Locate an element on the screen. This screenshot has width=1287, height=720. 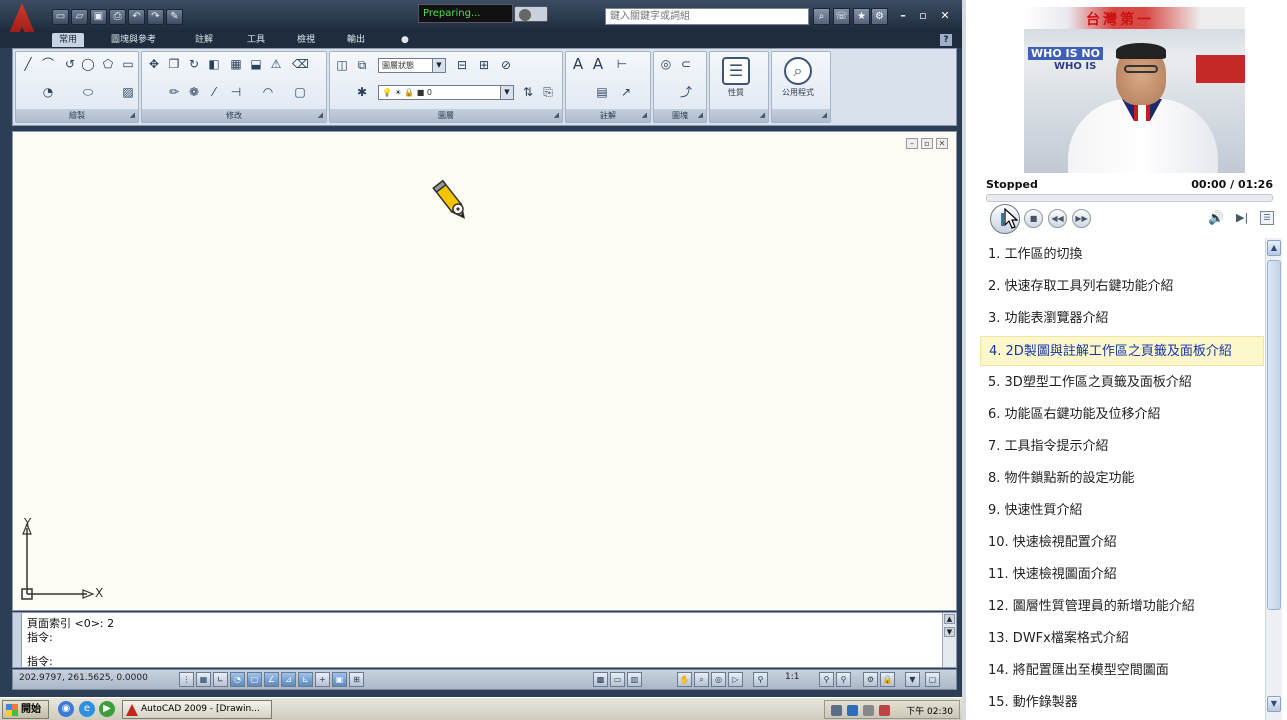
playlist-item: 4. 2D製圖與註解工作區之頁籤及面板介紹 is located at coordinates (1122, 351).